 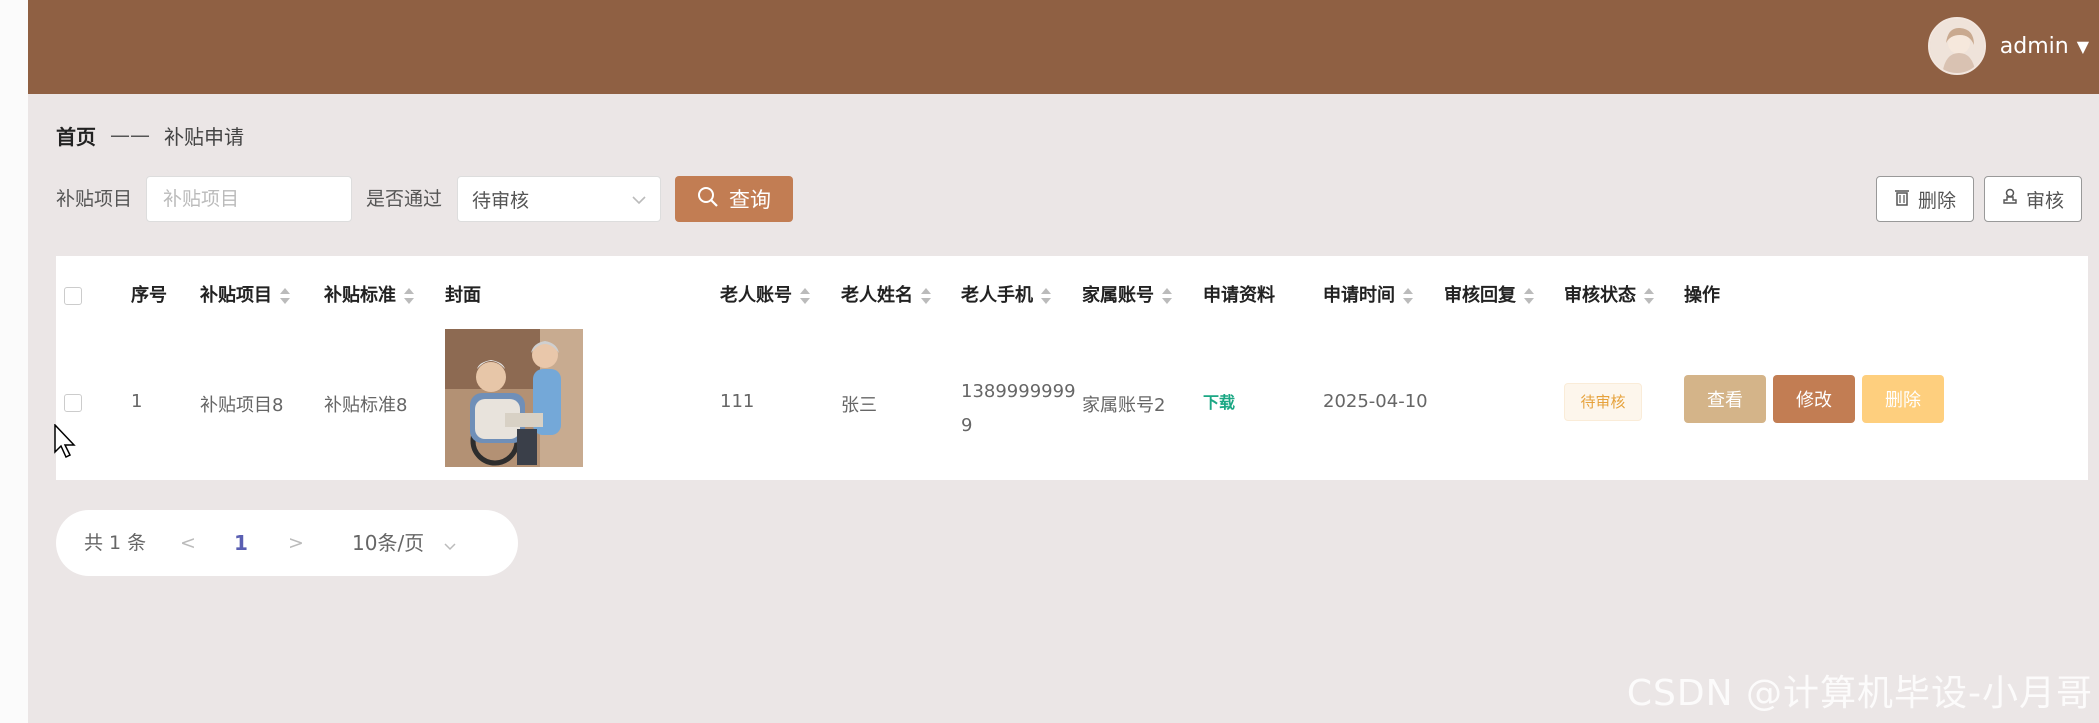 I want to click on trash-icon, so click(x=1902, y=199).